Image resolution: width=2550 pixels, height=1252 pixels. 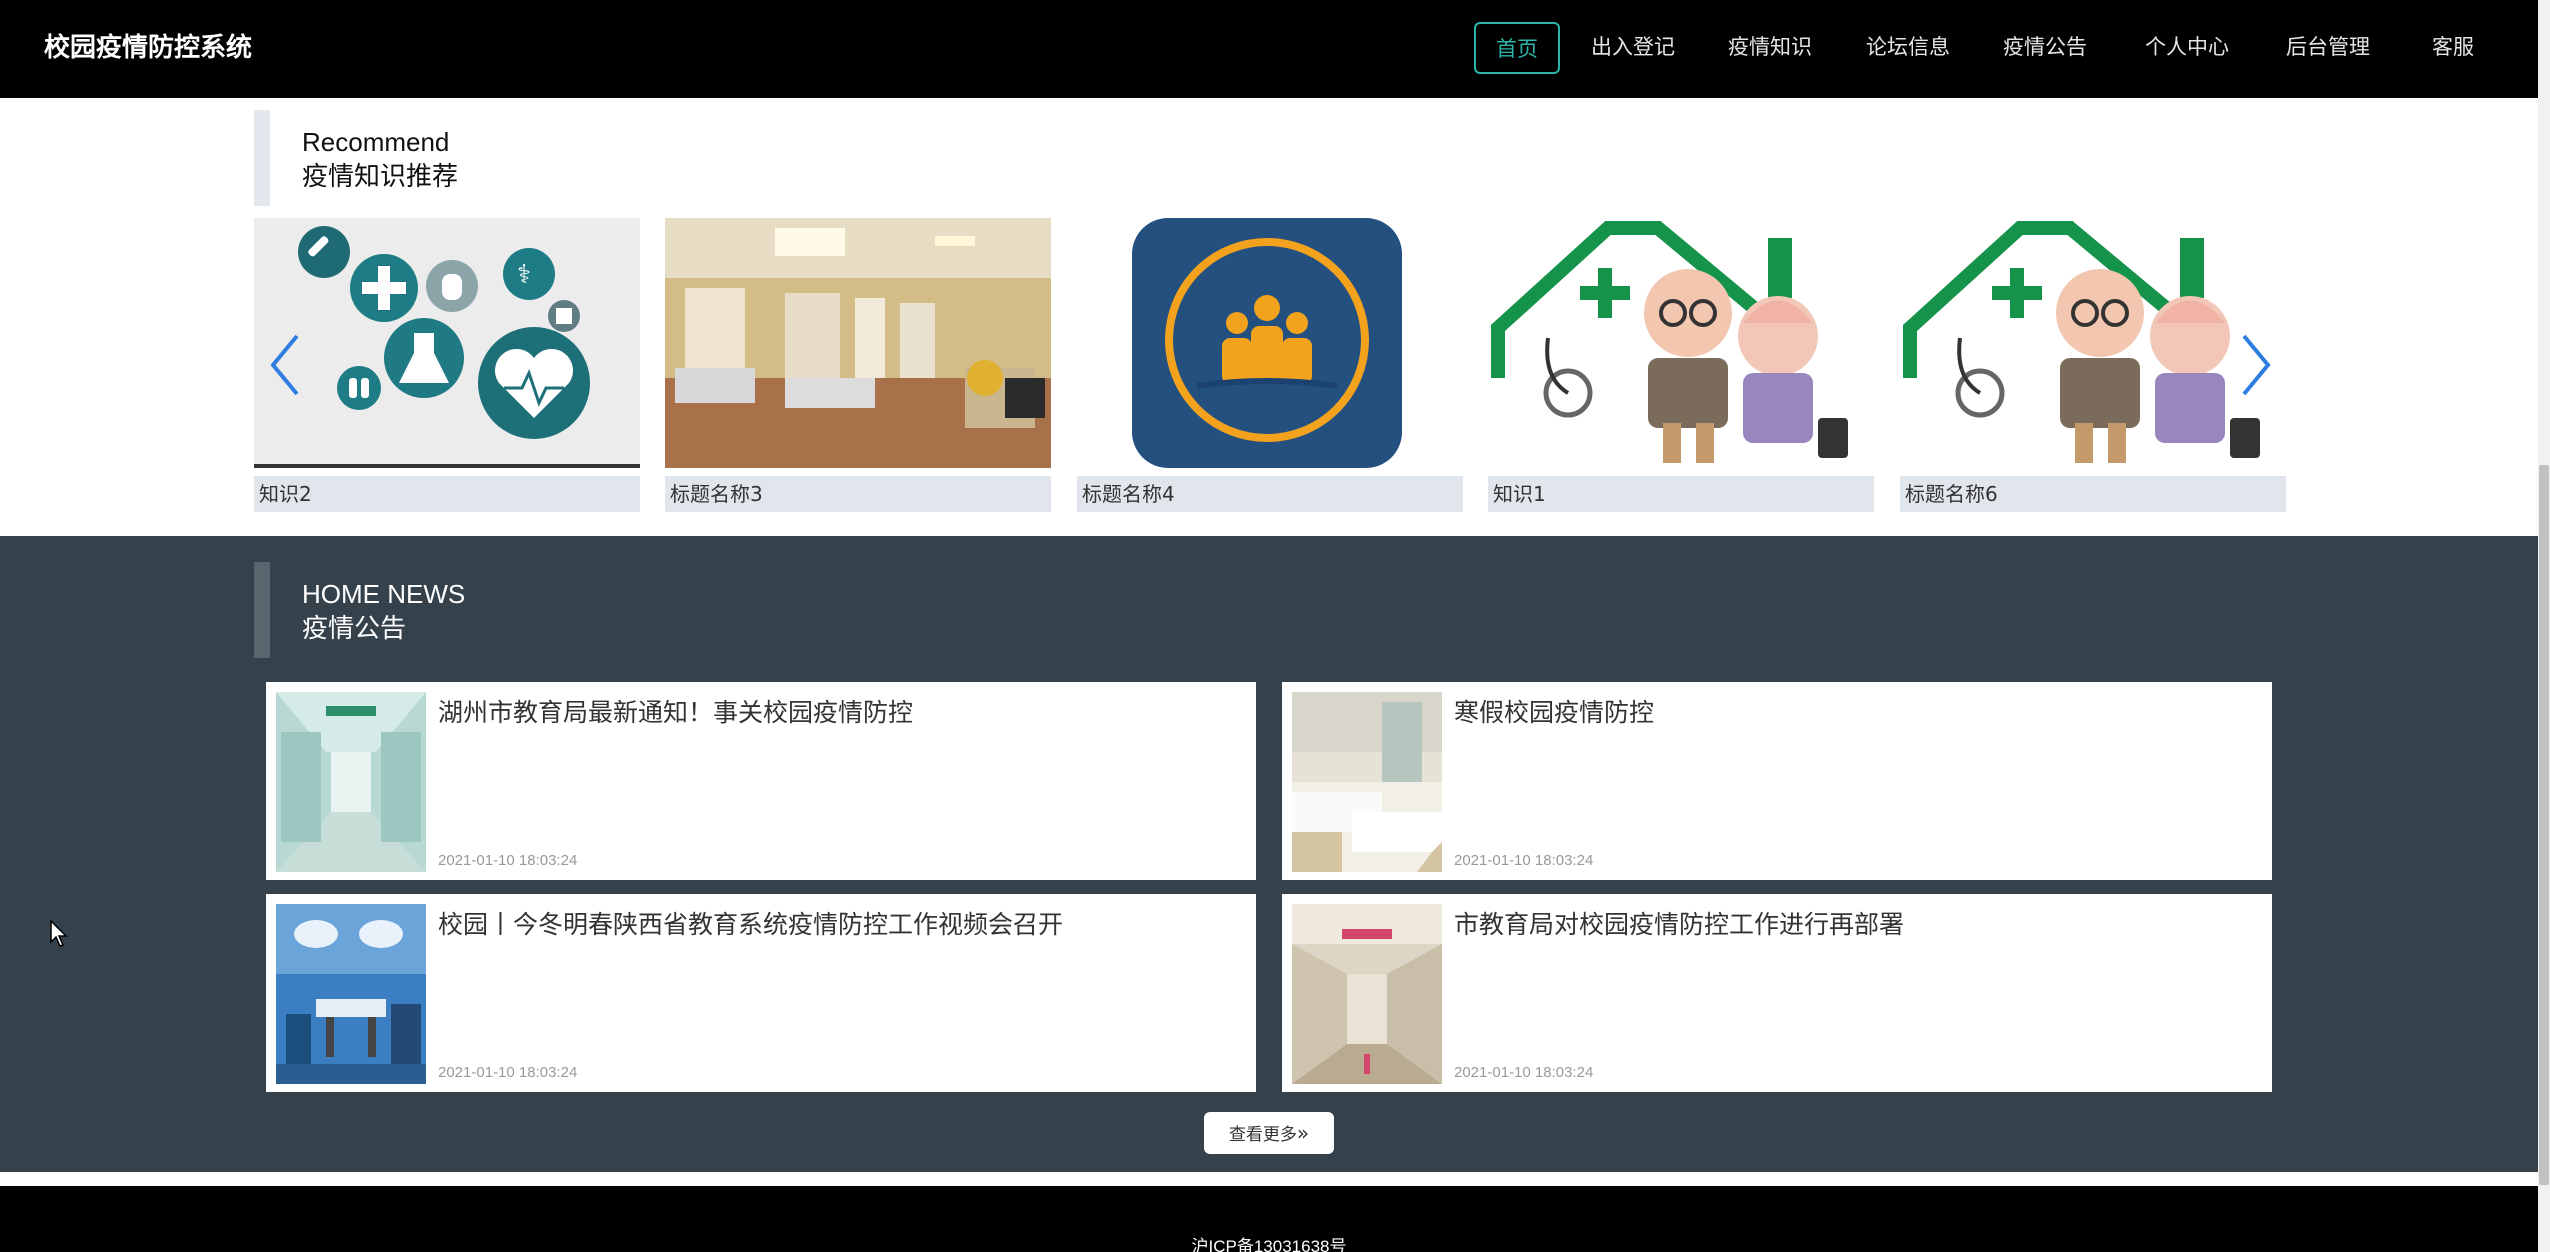 What do you see at coordinates (1269, 1242) in the screenshot?
I see `icp-record-text: 沪ICP备13031638号` at bounding box center [1269, 1242].